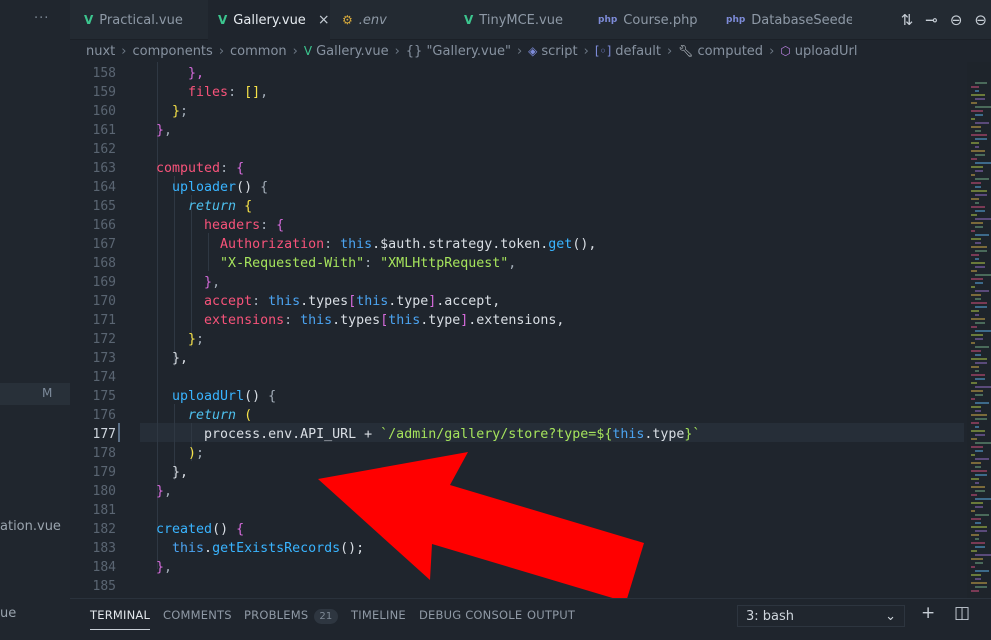 Image resolution: width=991 pixels, height=640 pixels. What do you see at coordinates (352, 51) in the screenshot?
I see `breadcrumb-item: Gallery.vue` at bounding box center [352, 51].